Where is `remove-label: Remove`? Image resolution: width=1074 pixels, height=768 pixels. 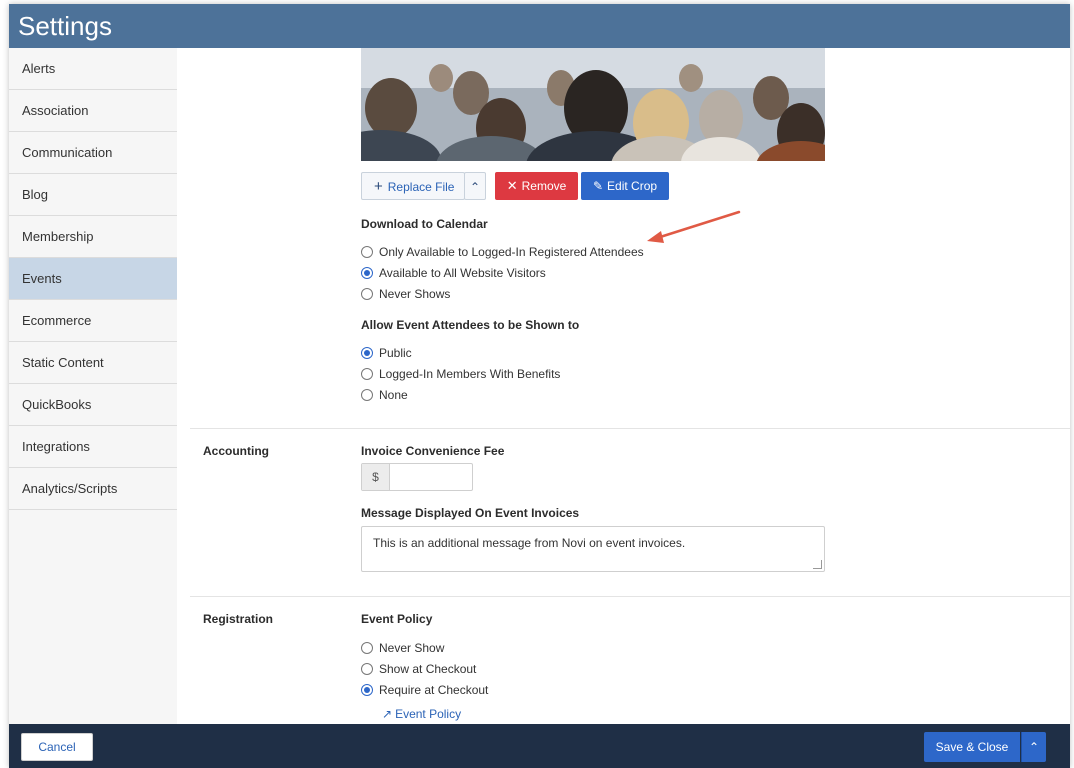
remove-label: Remove is located at coordinates (544, 186).